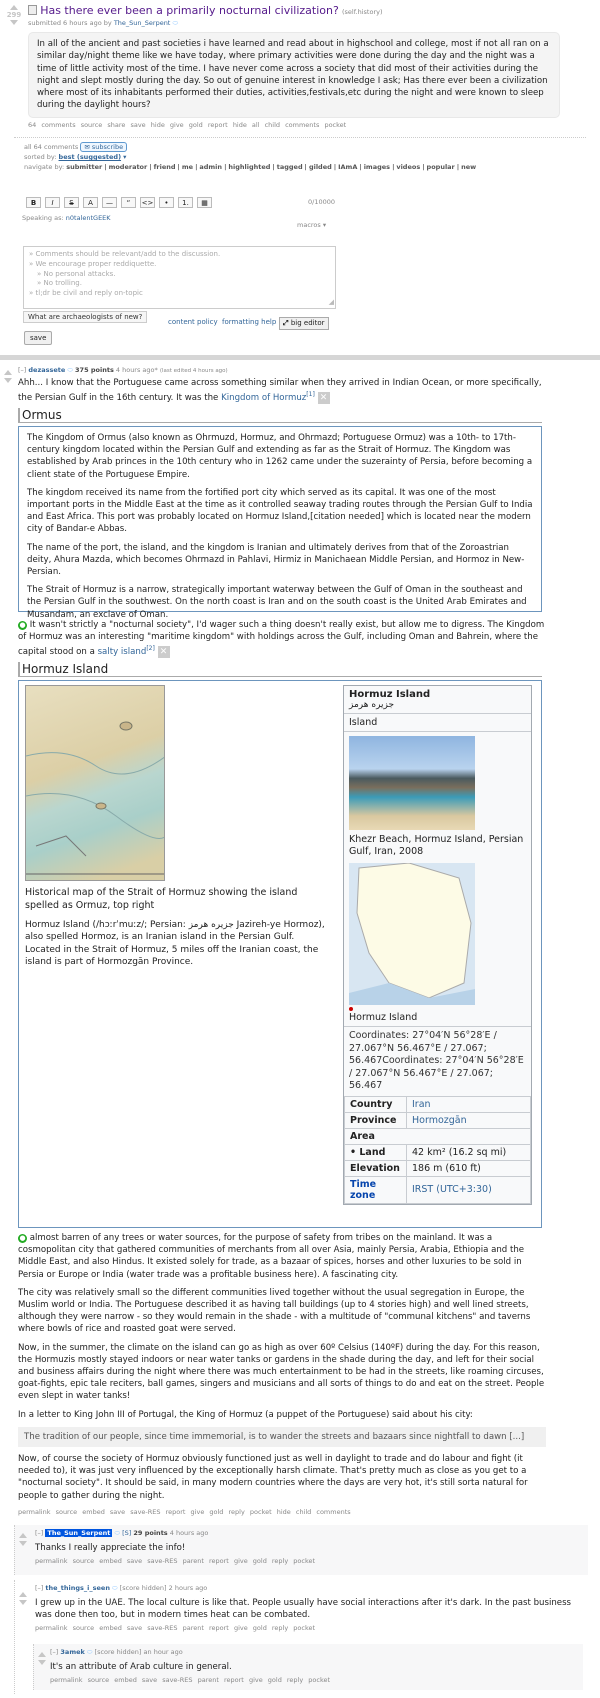 This screenshot has height=1698, width=600. Describe the element at coordinates (38, 338) in the screenshot. I see `save-button: save` at that location.